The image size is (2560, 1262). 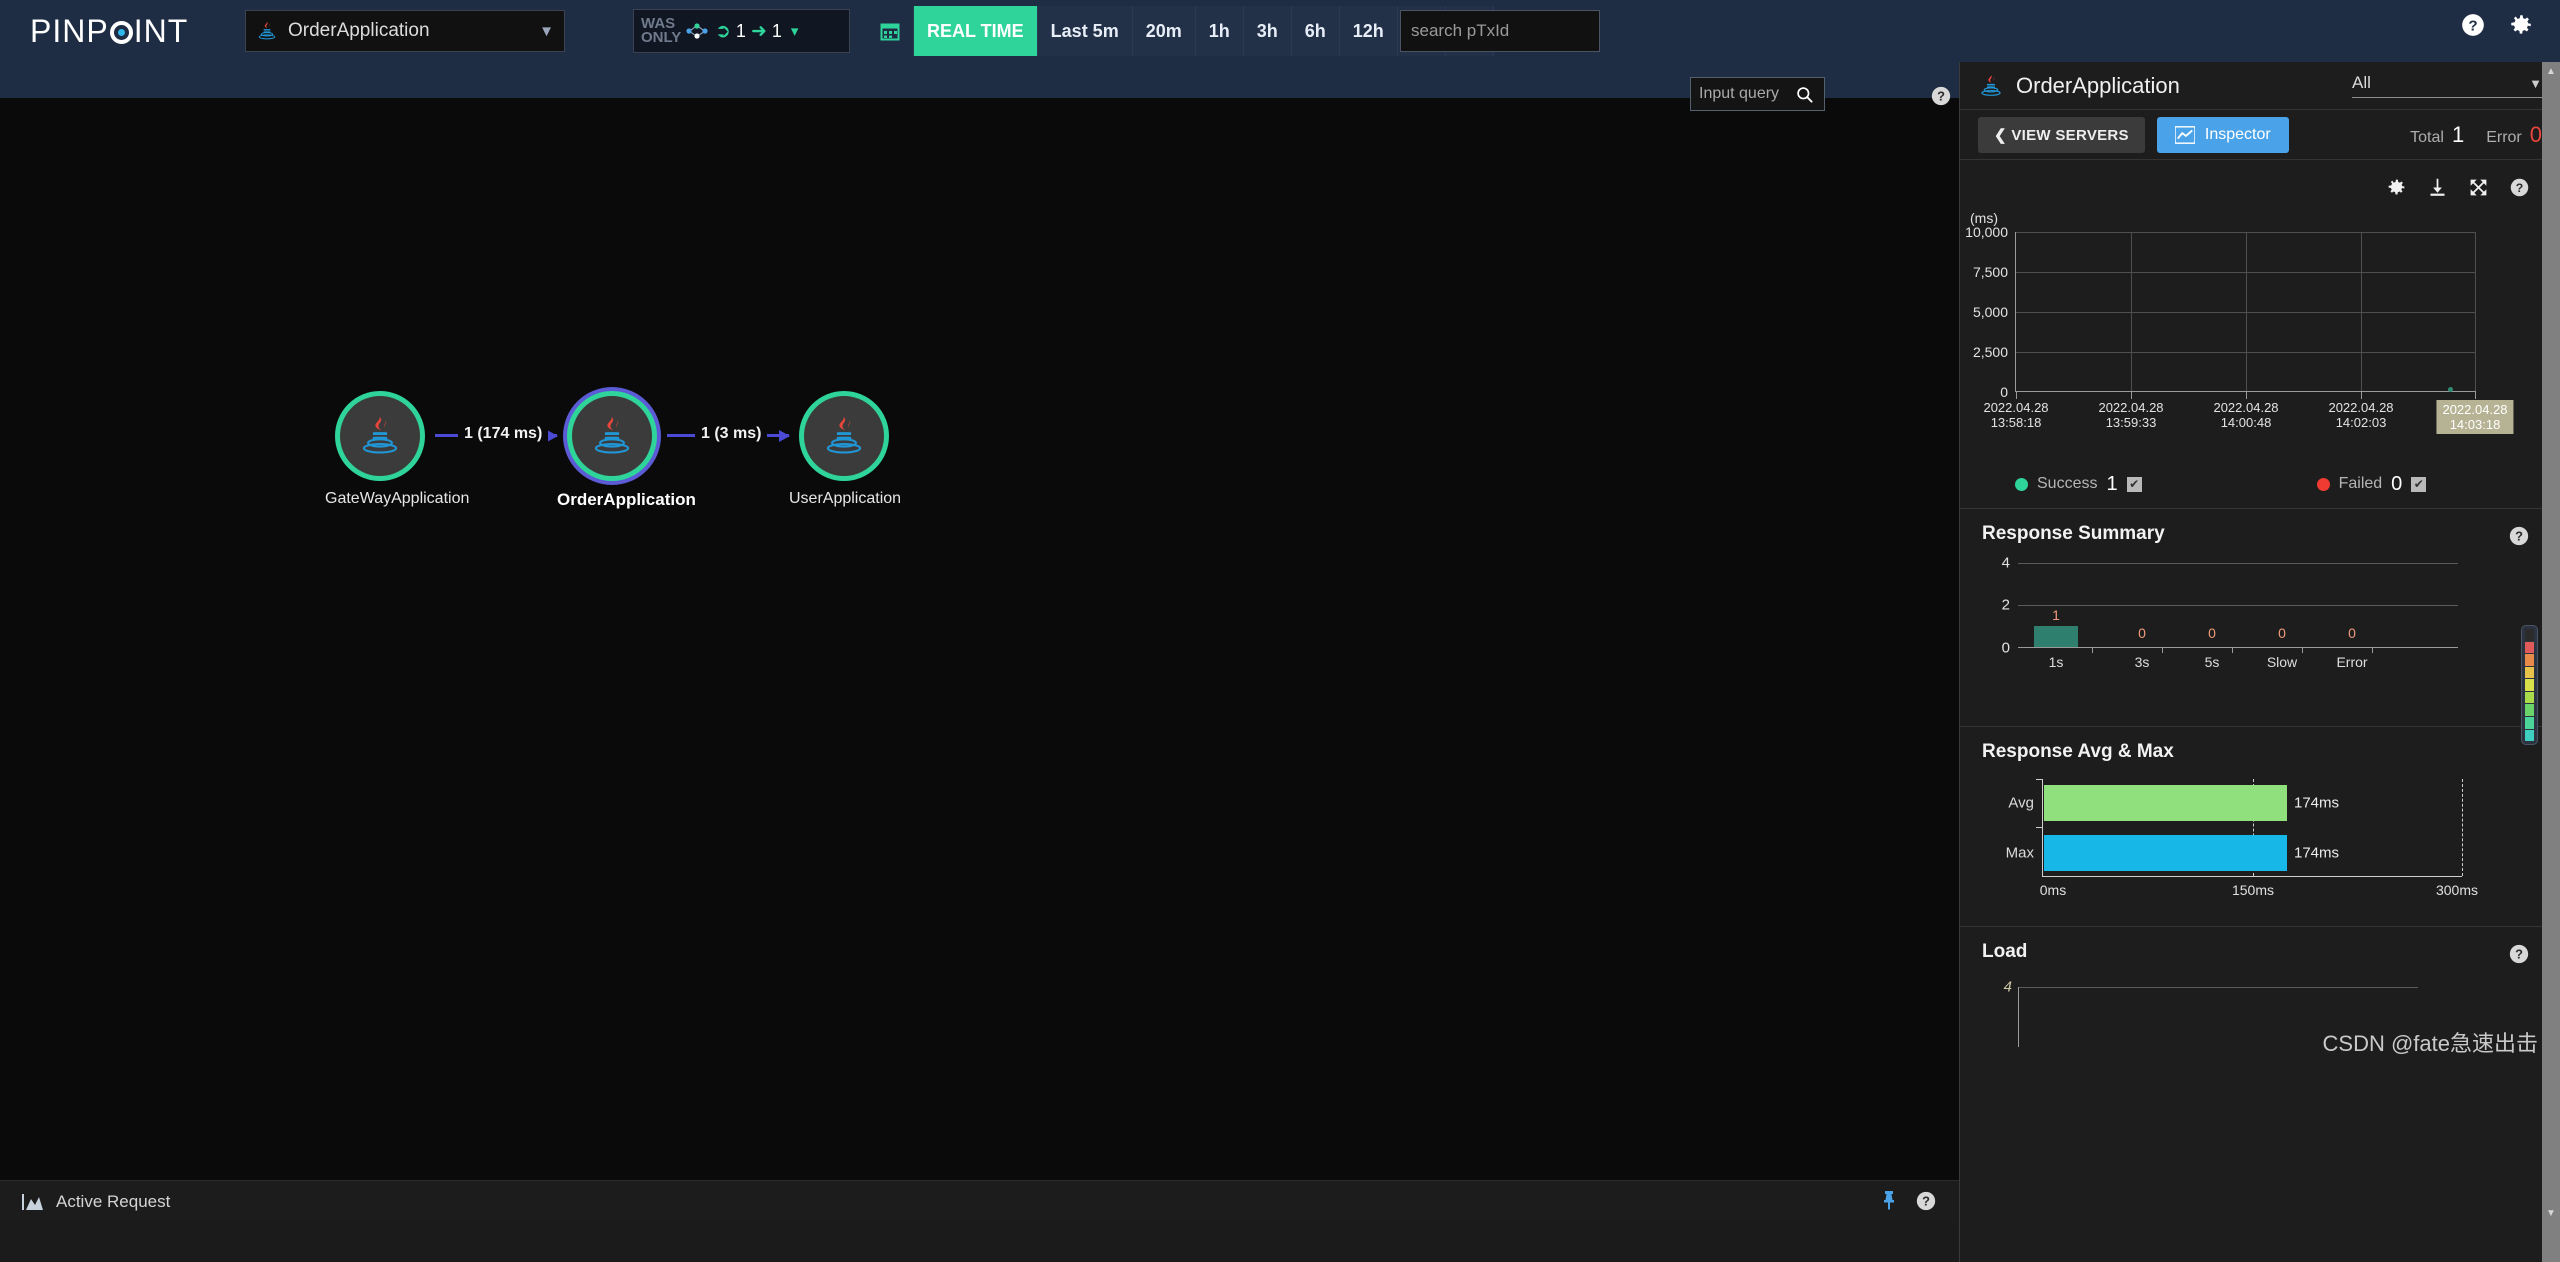 What do you see at coordinates (758, 31) in the screenshot?
I see `outbound-icon: ➜` at bounding box center [758, 31].